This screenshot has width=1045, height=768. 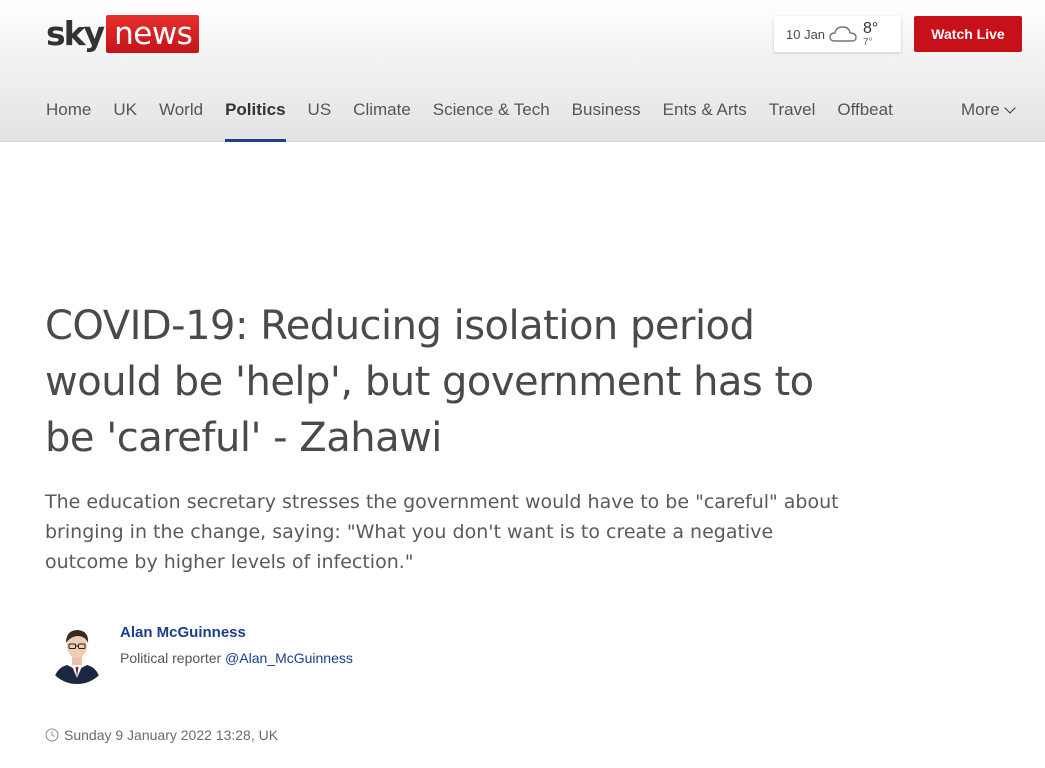 I want to click on logo-news-badge: news, so click(x=153, y=34).